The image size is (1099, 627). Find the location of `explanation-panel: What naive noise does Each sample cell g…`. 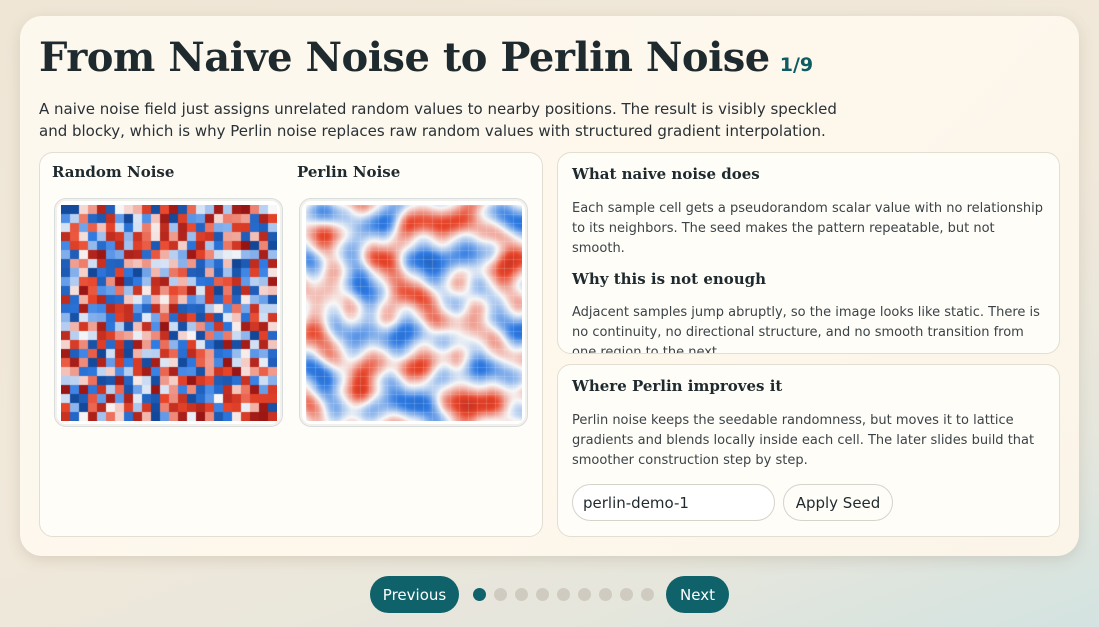

explanation-panel: What naive noise does Each sample cell g… is located at coordinates (808, 253).